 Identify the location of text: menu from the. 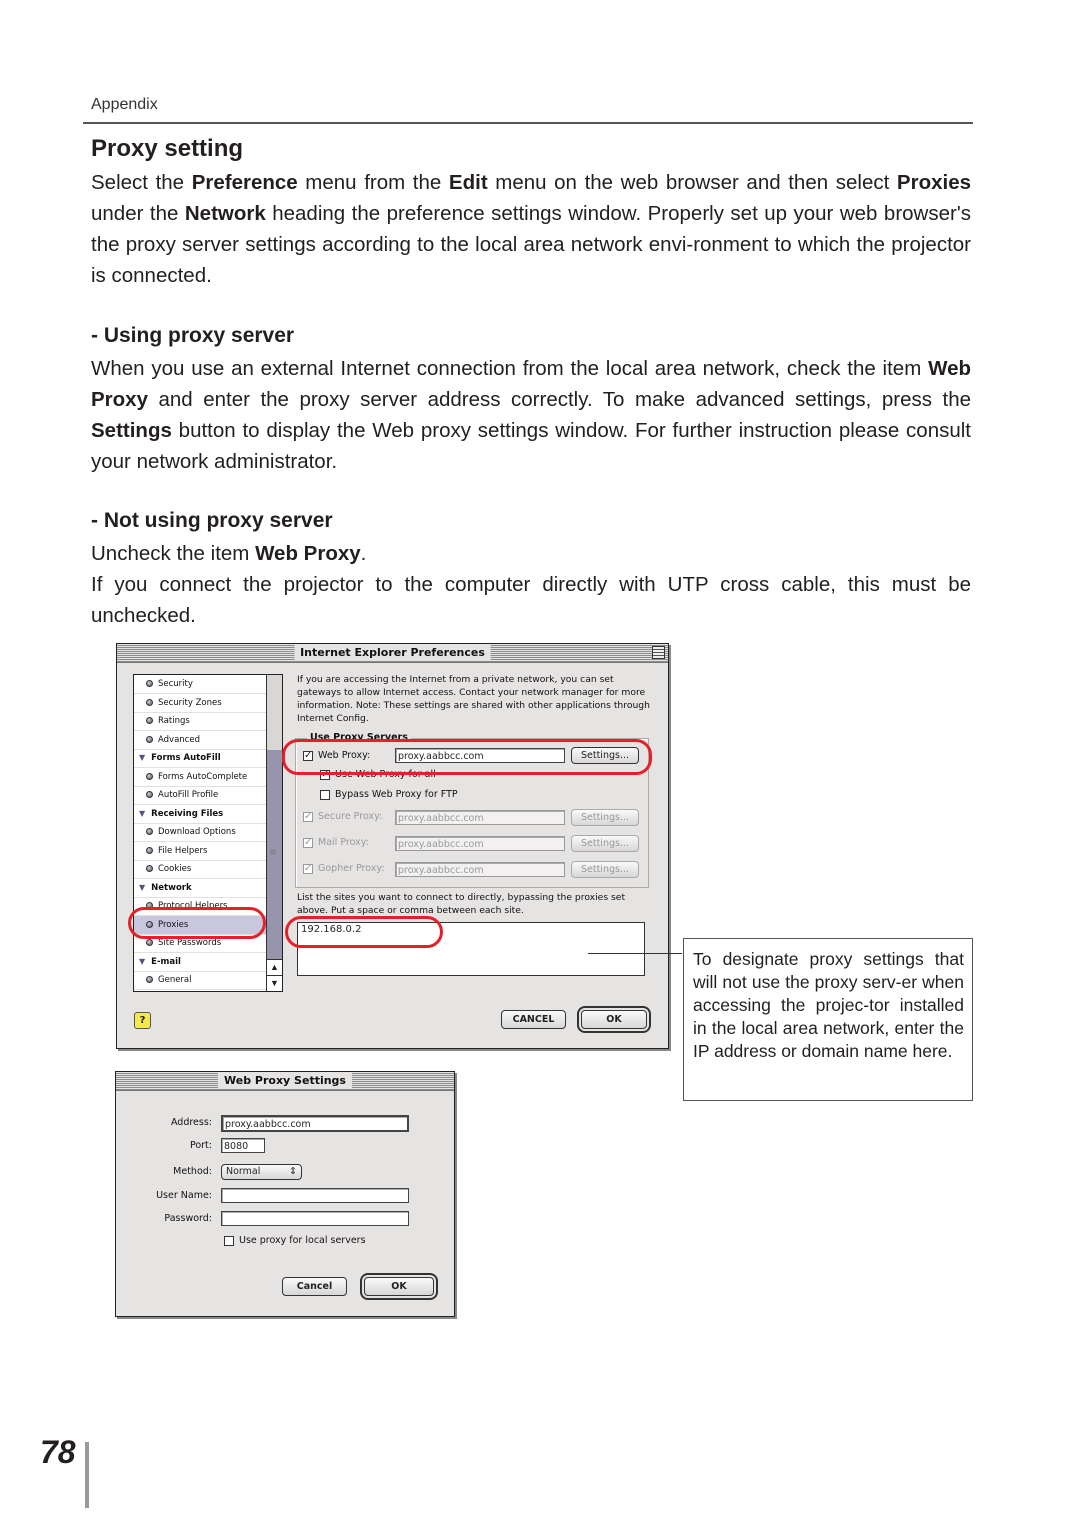
(373, 182).